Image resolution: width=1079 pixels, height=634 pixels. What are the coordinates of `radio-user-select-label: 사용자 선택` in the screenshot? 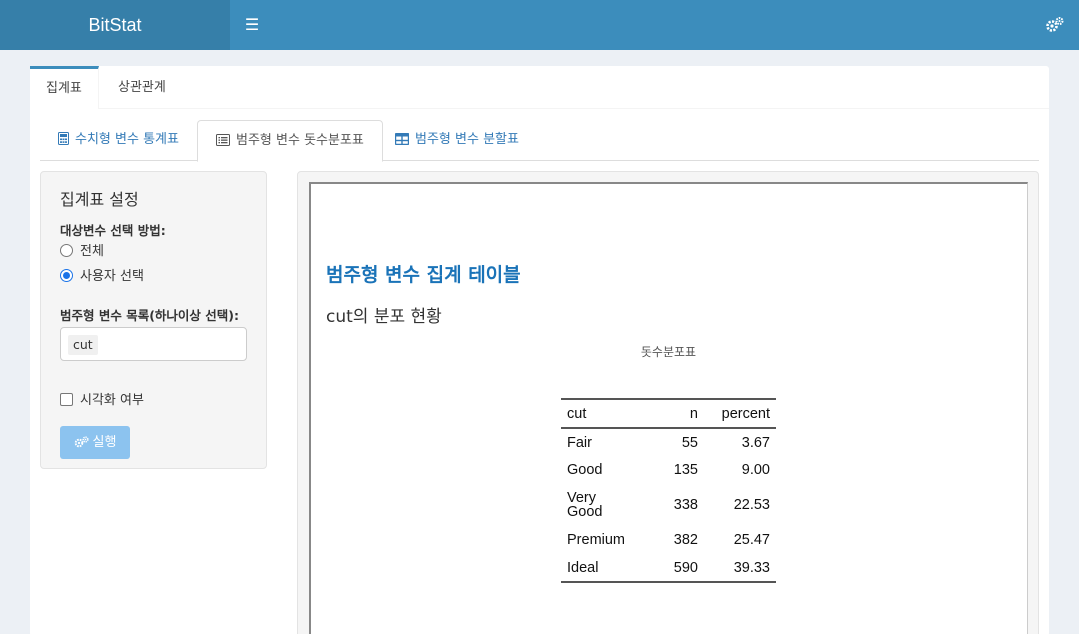 It's located at (112, 276).